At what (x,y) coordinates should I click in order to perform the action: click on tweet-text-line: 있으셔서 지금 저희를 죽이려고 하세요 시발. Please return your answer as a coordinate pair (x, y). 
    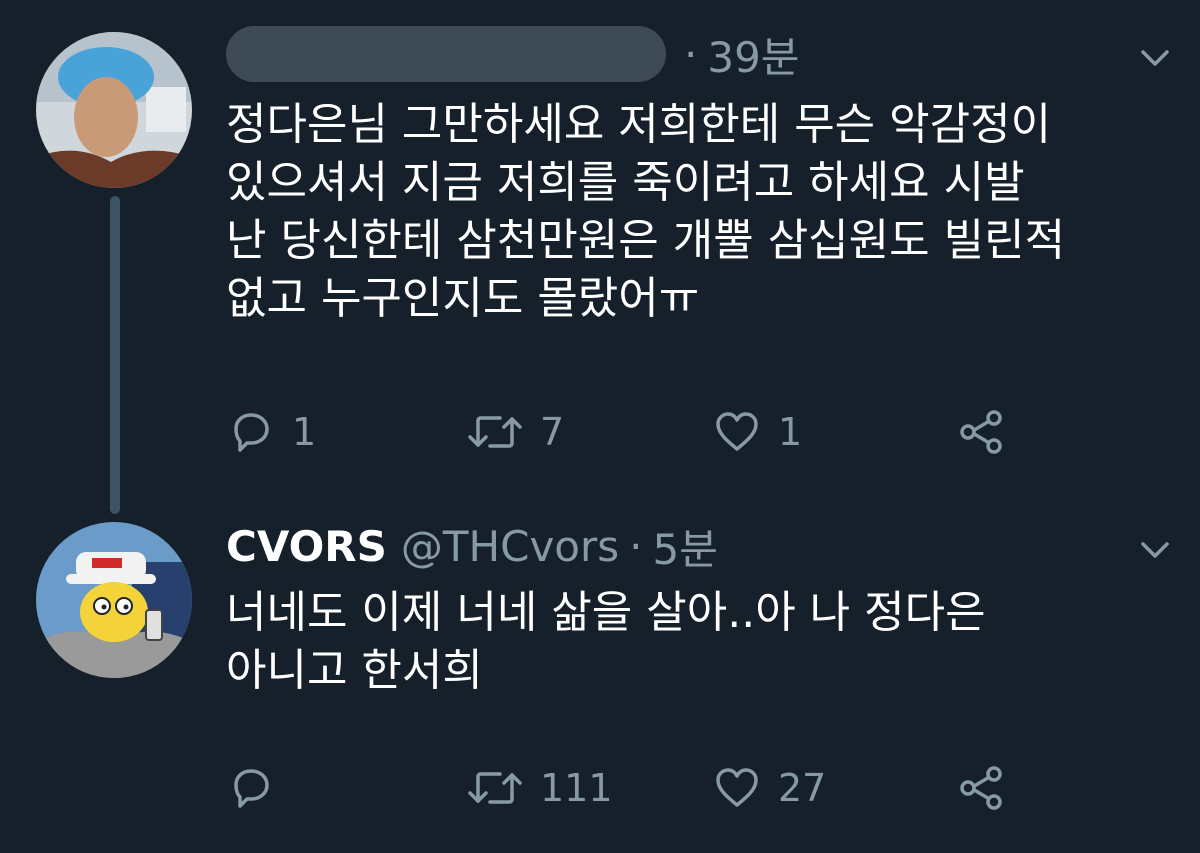
    Looking at the image, I should click on (625, 182).